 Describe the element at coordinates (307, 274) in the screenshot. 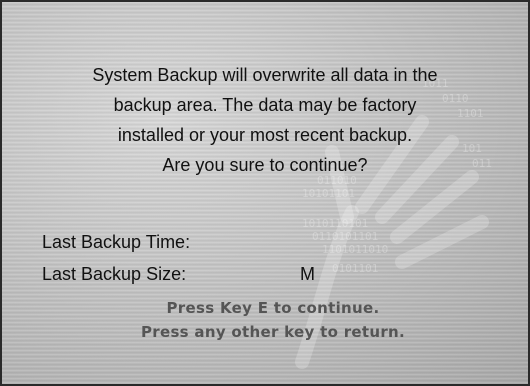

I see `last-backup-size-unit: M` at that location.